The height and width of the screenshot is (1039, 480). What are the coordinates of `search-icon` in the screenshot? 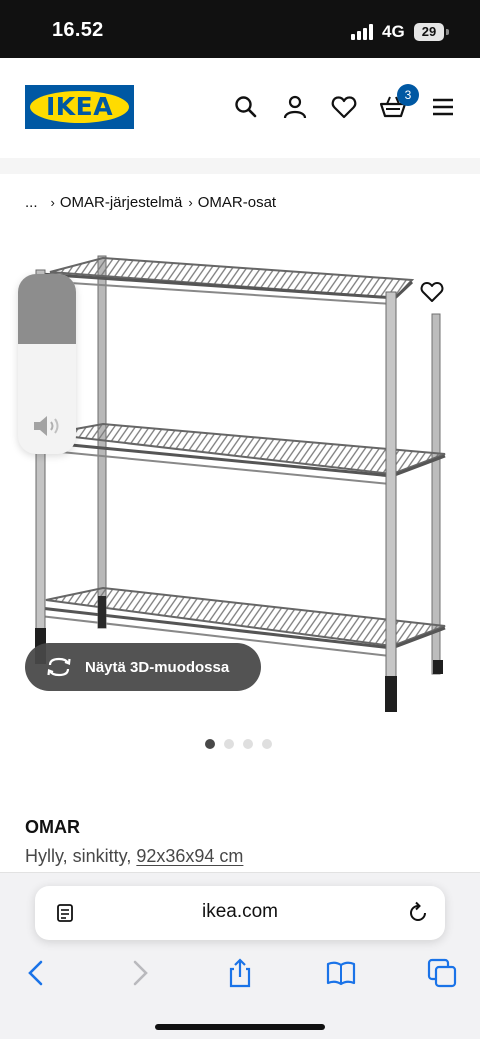 It's located at (246, 107).